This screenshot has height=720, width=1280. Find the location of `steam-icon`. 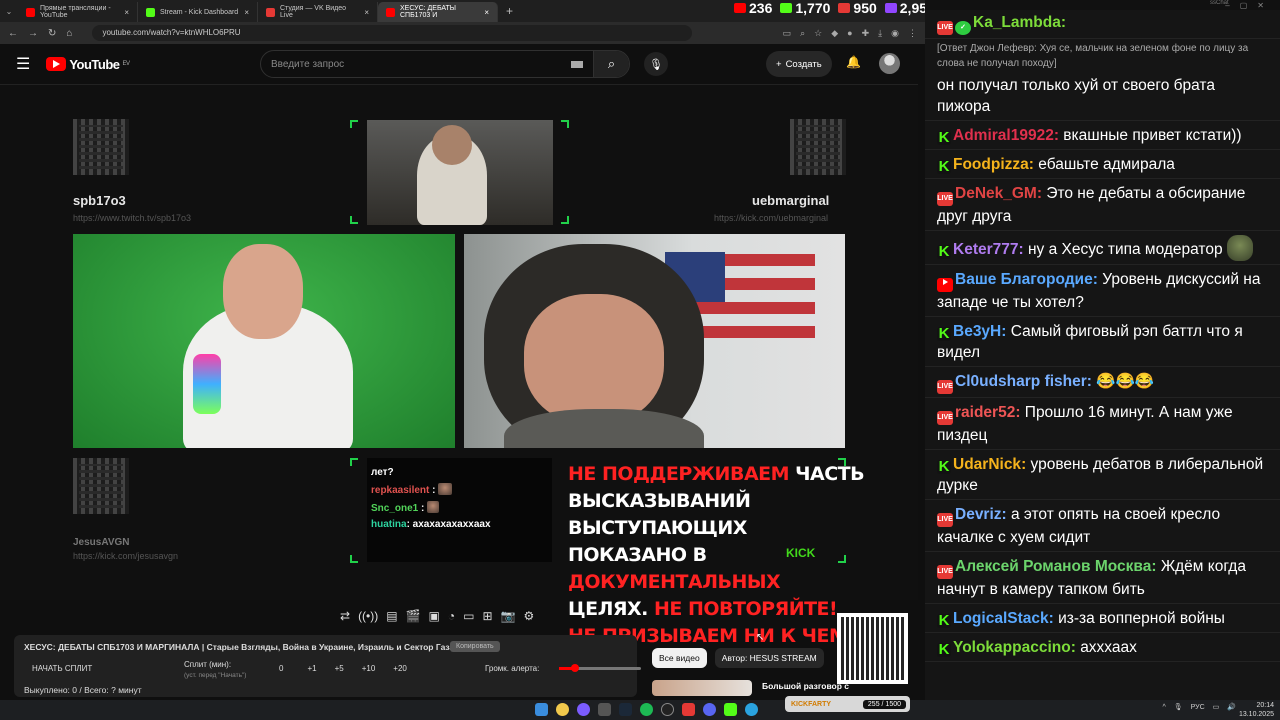

steam-icon is located at coordinates (625, 709).